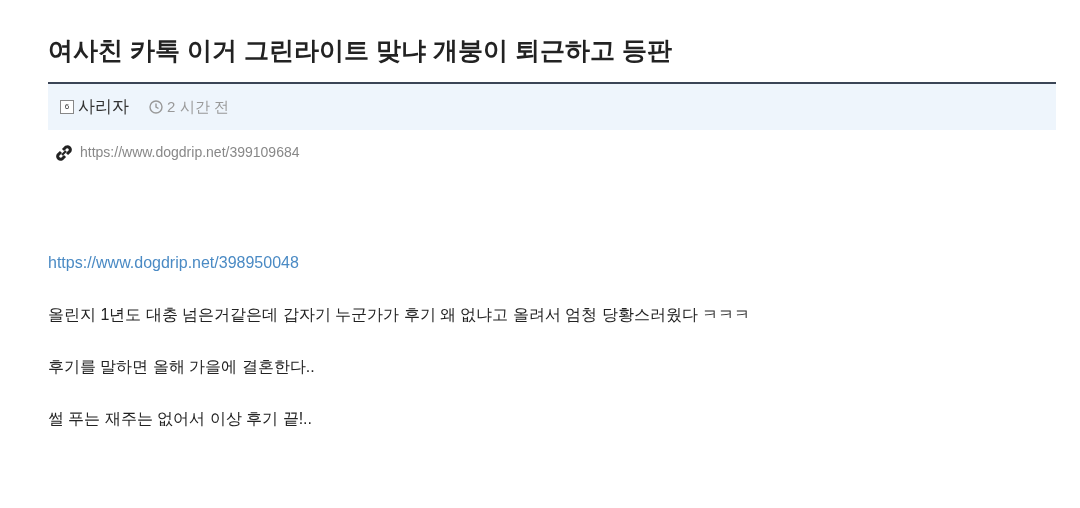 This screenshot has width=1080, height=508. Describe the element at coordinates (67, 107) in the screenshot. I see `level-badge: 6` at that location.